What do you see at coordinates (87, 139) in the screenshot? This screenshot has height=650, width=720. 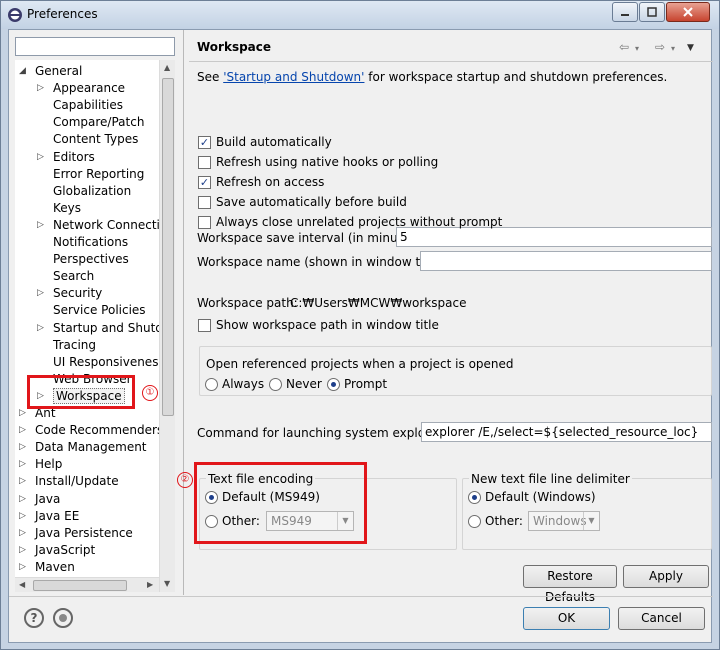 I see `tree-item: Content Types` at bounding box center [87, 139].